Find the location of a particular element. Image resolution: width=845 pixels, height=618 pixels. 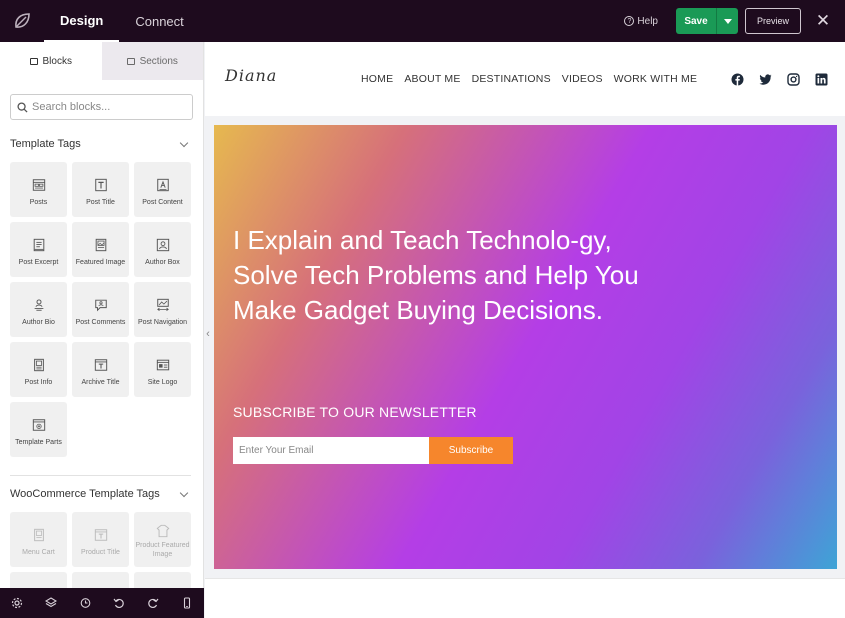

block-product-featured-image: Product Featured Image is located at coordinates (162, 539).